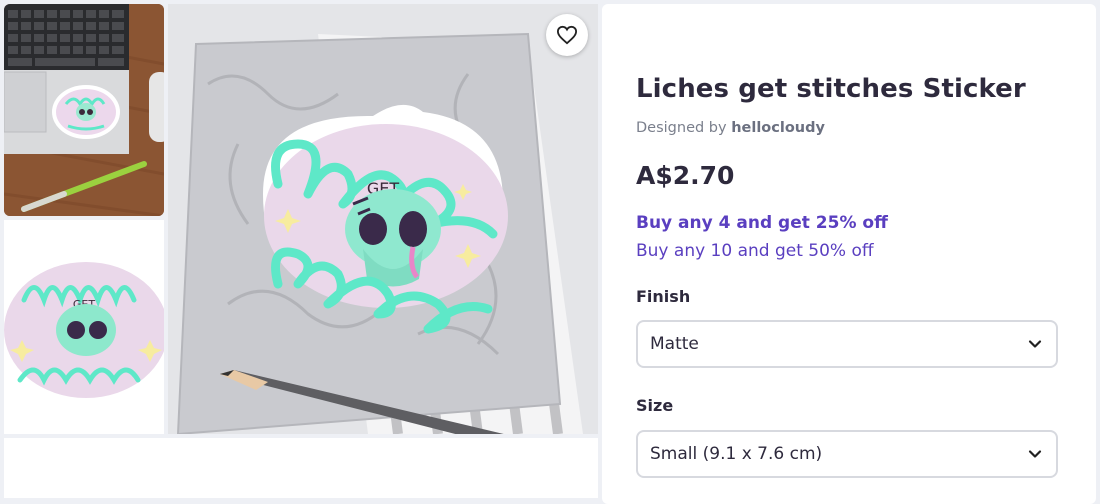 The image size is (1100, 504). I want to click on promo-link-10-items: Buy any 10 and get 50% off, so click(755, 251).